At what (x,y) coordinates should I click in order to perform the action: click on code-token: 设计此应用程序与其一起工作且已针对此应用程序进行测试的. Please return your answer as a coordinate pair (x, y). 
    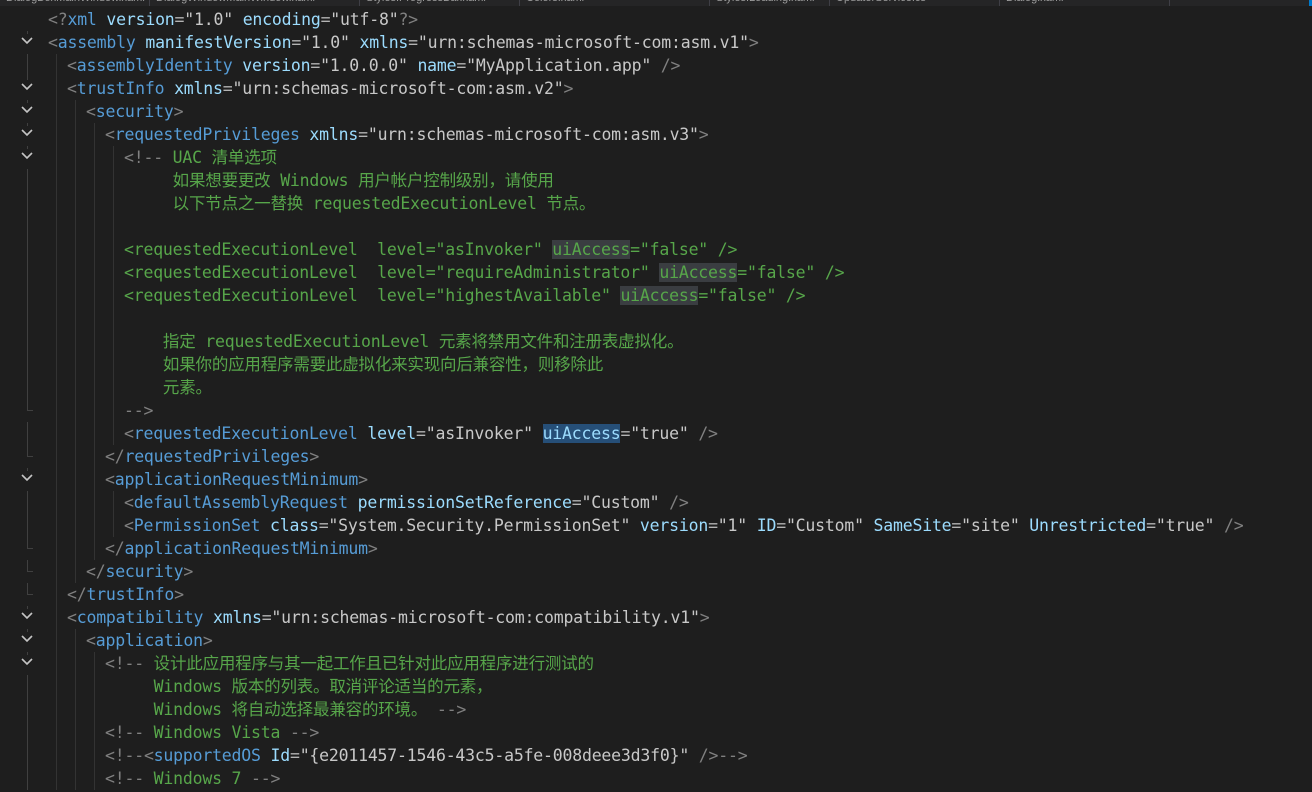
    Looking at the image, I should click on (368, 663).